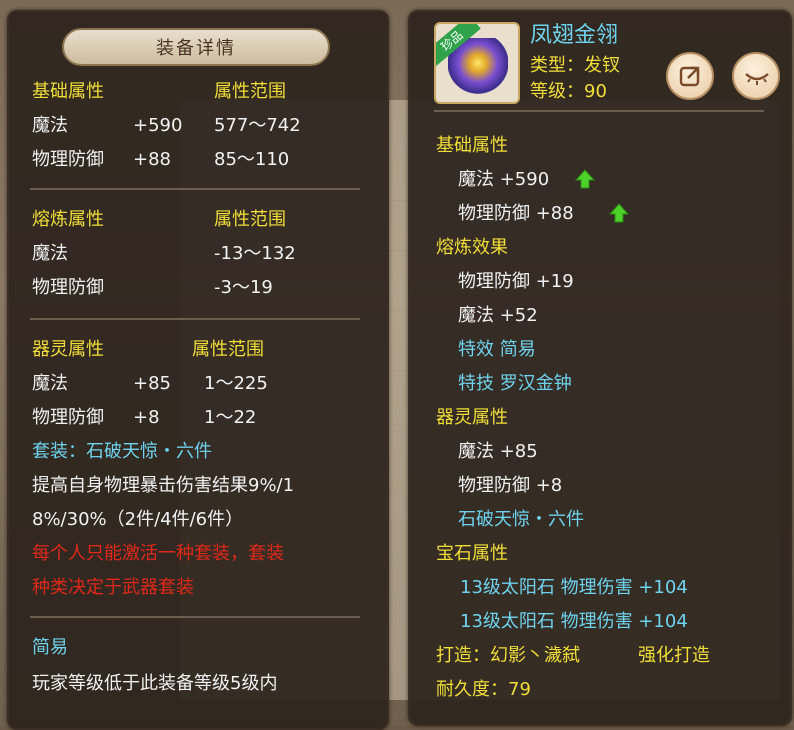 The height and width of the screenshot is (730, 794). I want to click on base-row-range: 577～742, so click(257, 125).